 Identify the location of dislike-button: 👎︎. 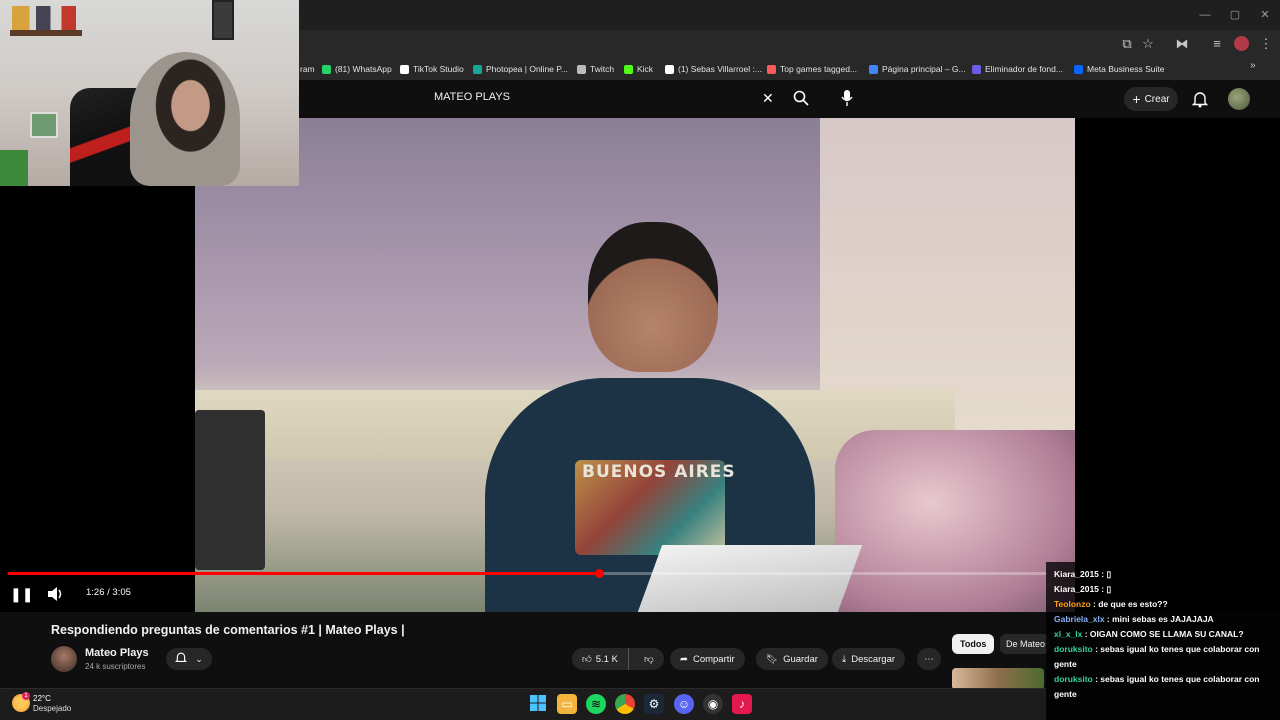
(649, 659).